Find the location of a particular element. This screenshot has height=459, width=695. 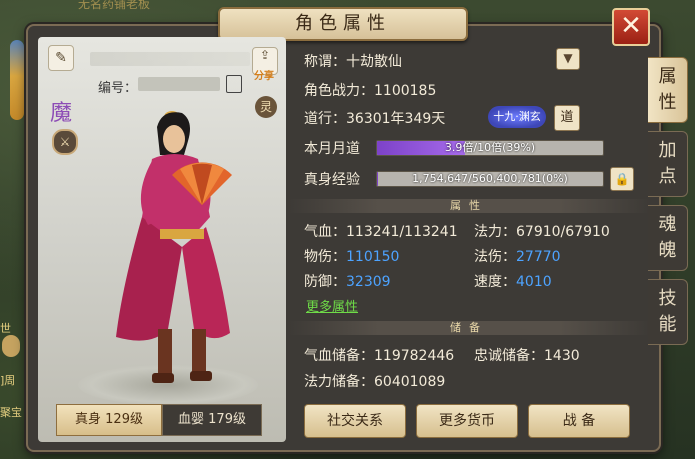

true-body-exp-text: 1,754,647/560,400,781(0%) is located at coordinates (490, 178).